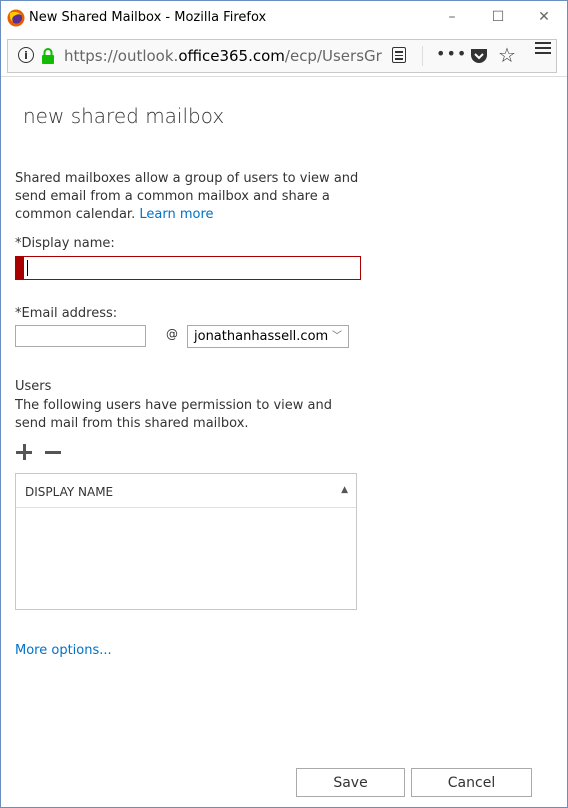 This screenshot has height=808, width=568. I want to click on learn-more-link: Learn more, so click(176, 214).